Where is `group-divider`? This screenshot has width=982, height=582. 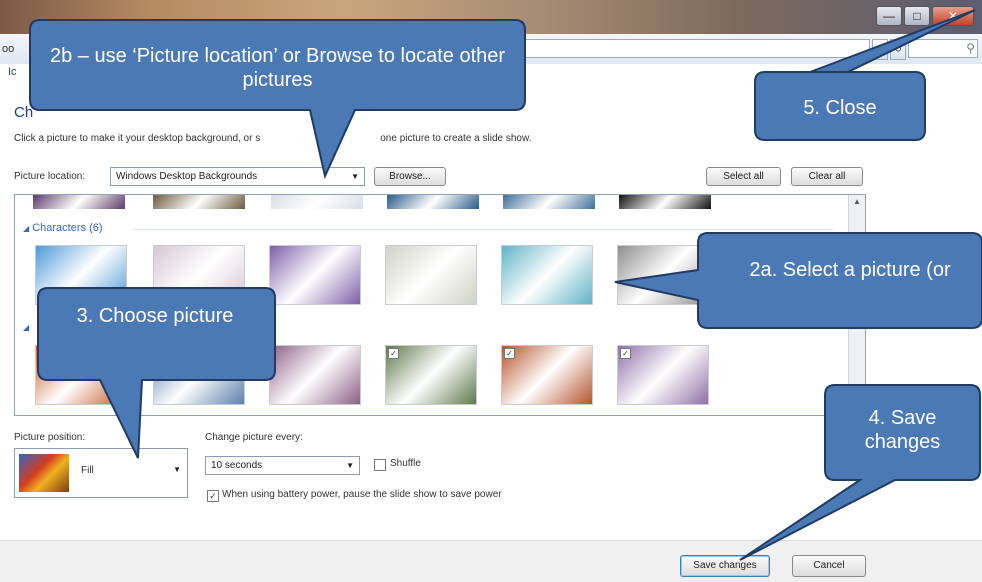 group-divider is located at coordinates (483, 229).